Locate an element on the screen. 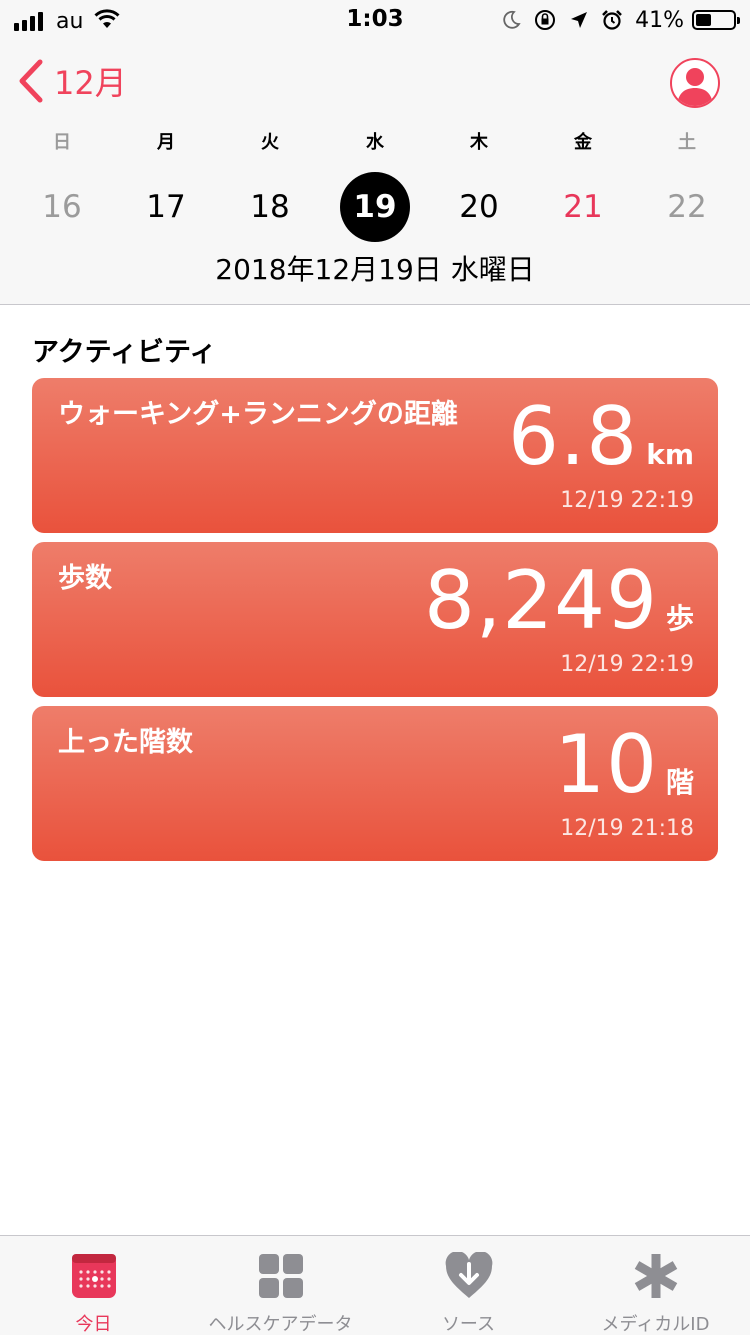  tab-label: 今日 is located at coordinates (93, 1324).